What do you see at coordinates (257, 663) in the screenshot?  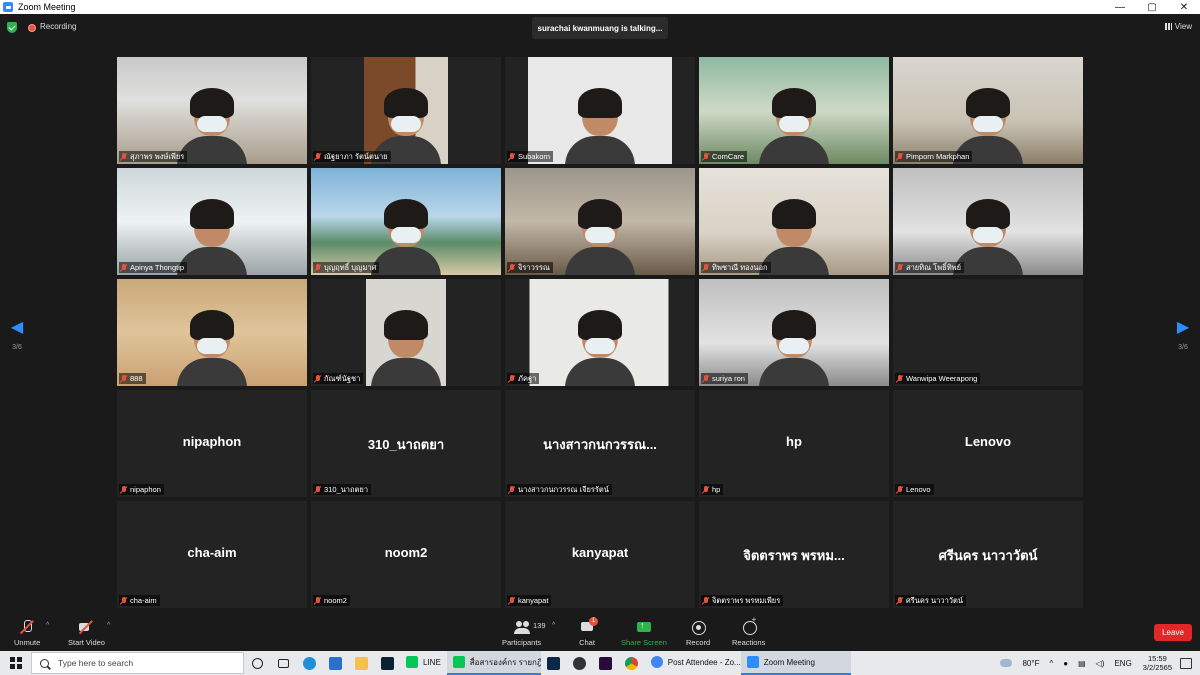 I see `cortana-icon` at bounding box center [257, 663].